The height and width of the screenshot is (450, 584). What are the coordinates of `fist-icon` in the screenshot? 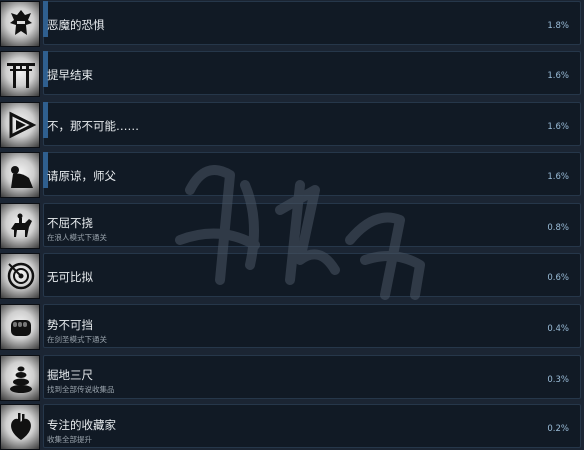 It's located at (20, 327).